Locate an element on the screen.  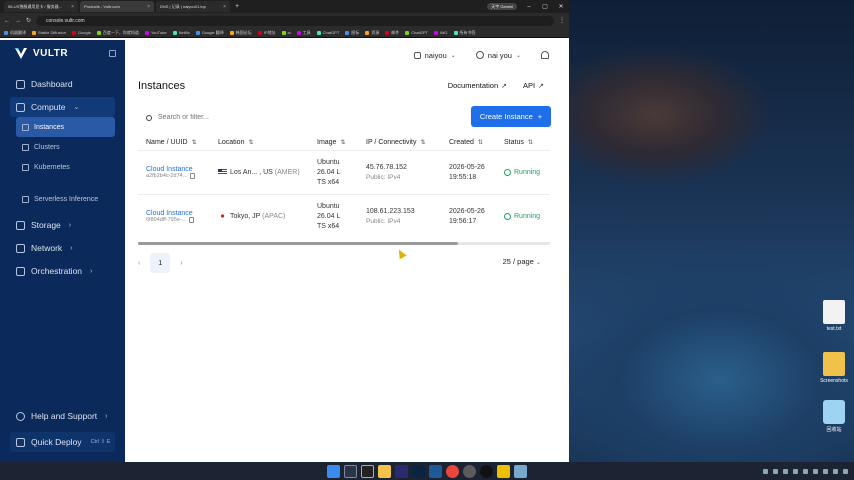
sidebar-item-dashboard: Dashboard is located at coordinates (62, 84).